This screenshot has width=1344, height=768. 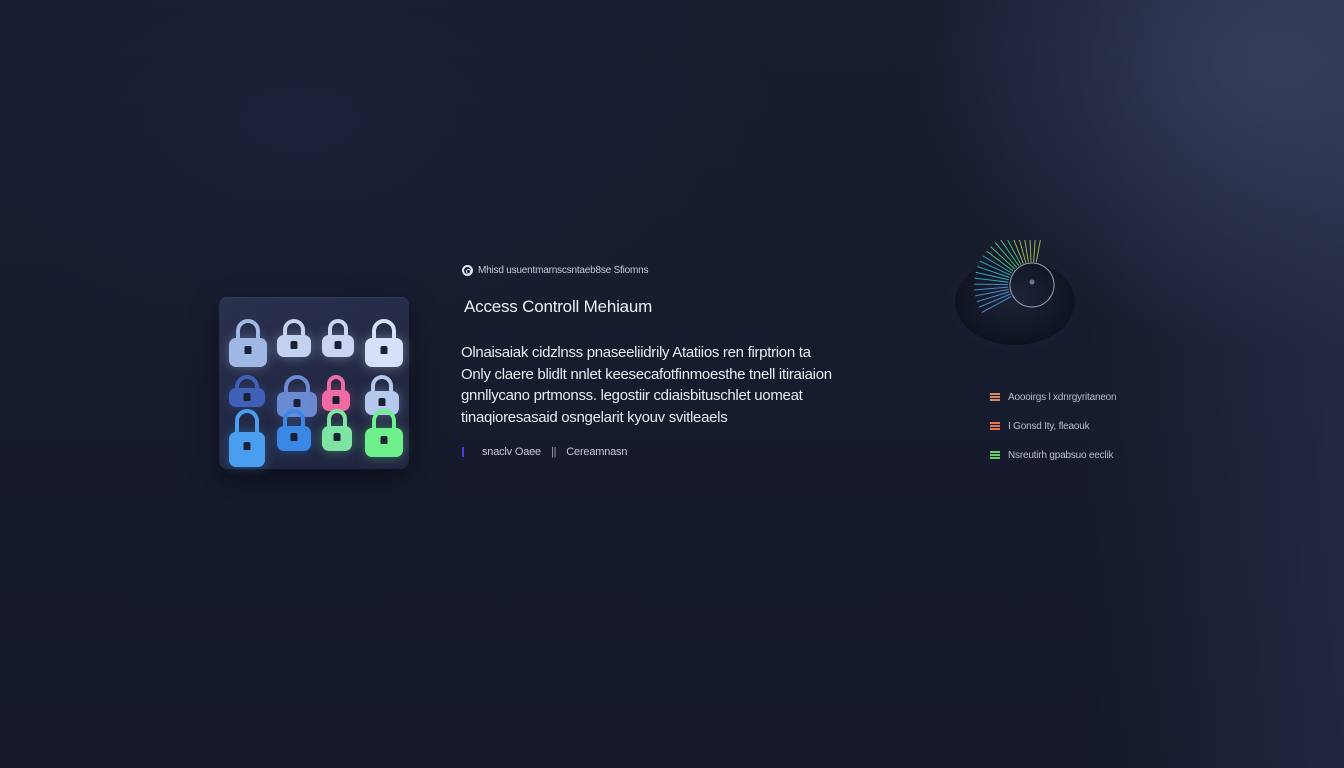 What do you see at coordinates (1061, 455) in the screenshot?
I see `legend-label: Nsreutirh gpabsuo eeclik` at bounding box center [1061, 455].